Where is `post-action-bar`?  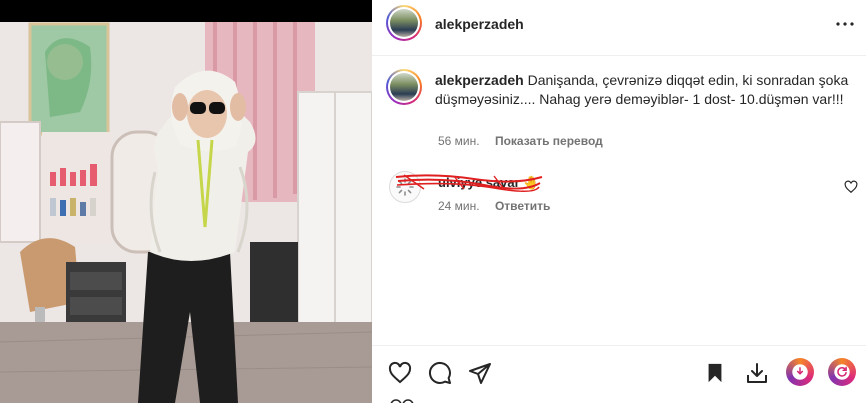 post-action-bar is located at coordinates (619, 374).